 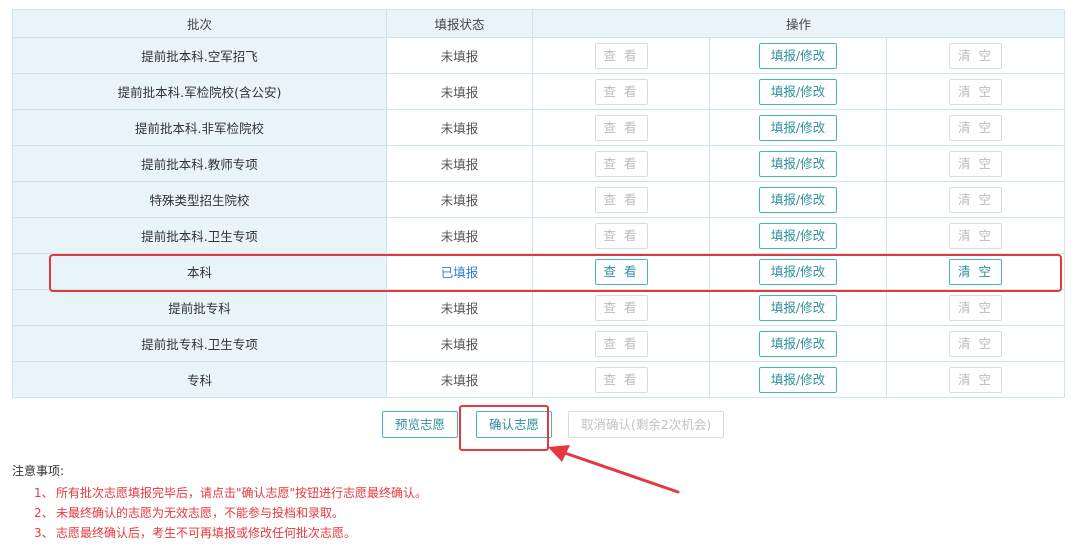 What do you see at coordinates (553, 424) in the screenshot?
I see `bottom-actions: 预览志愿 确认志愿 取消确认(剩余2次机会)` at bounding box center [553, 424].